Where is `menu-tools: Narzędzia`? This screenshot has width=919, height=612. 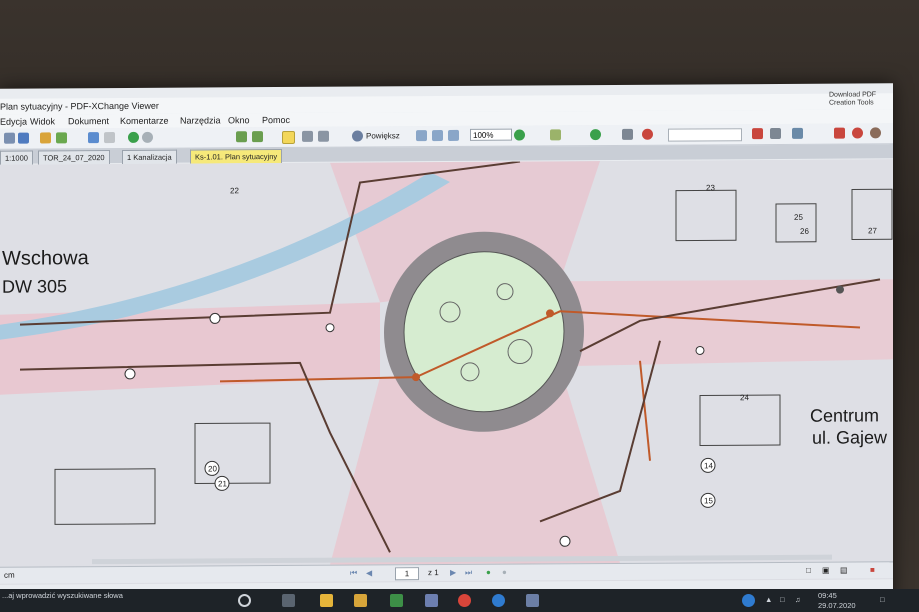
menu-tools: Narzędzia is located at coordinates (200, 120).